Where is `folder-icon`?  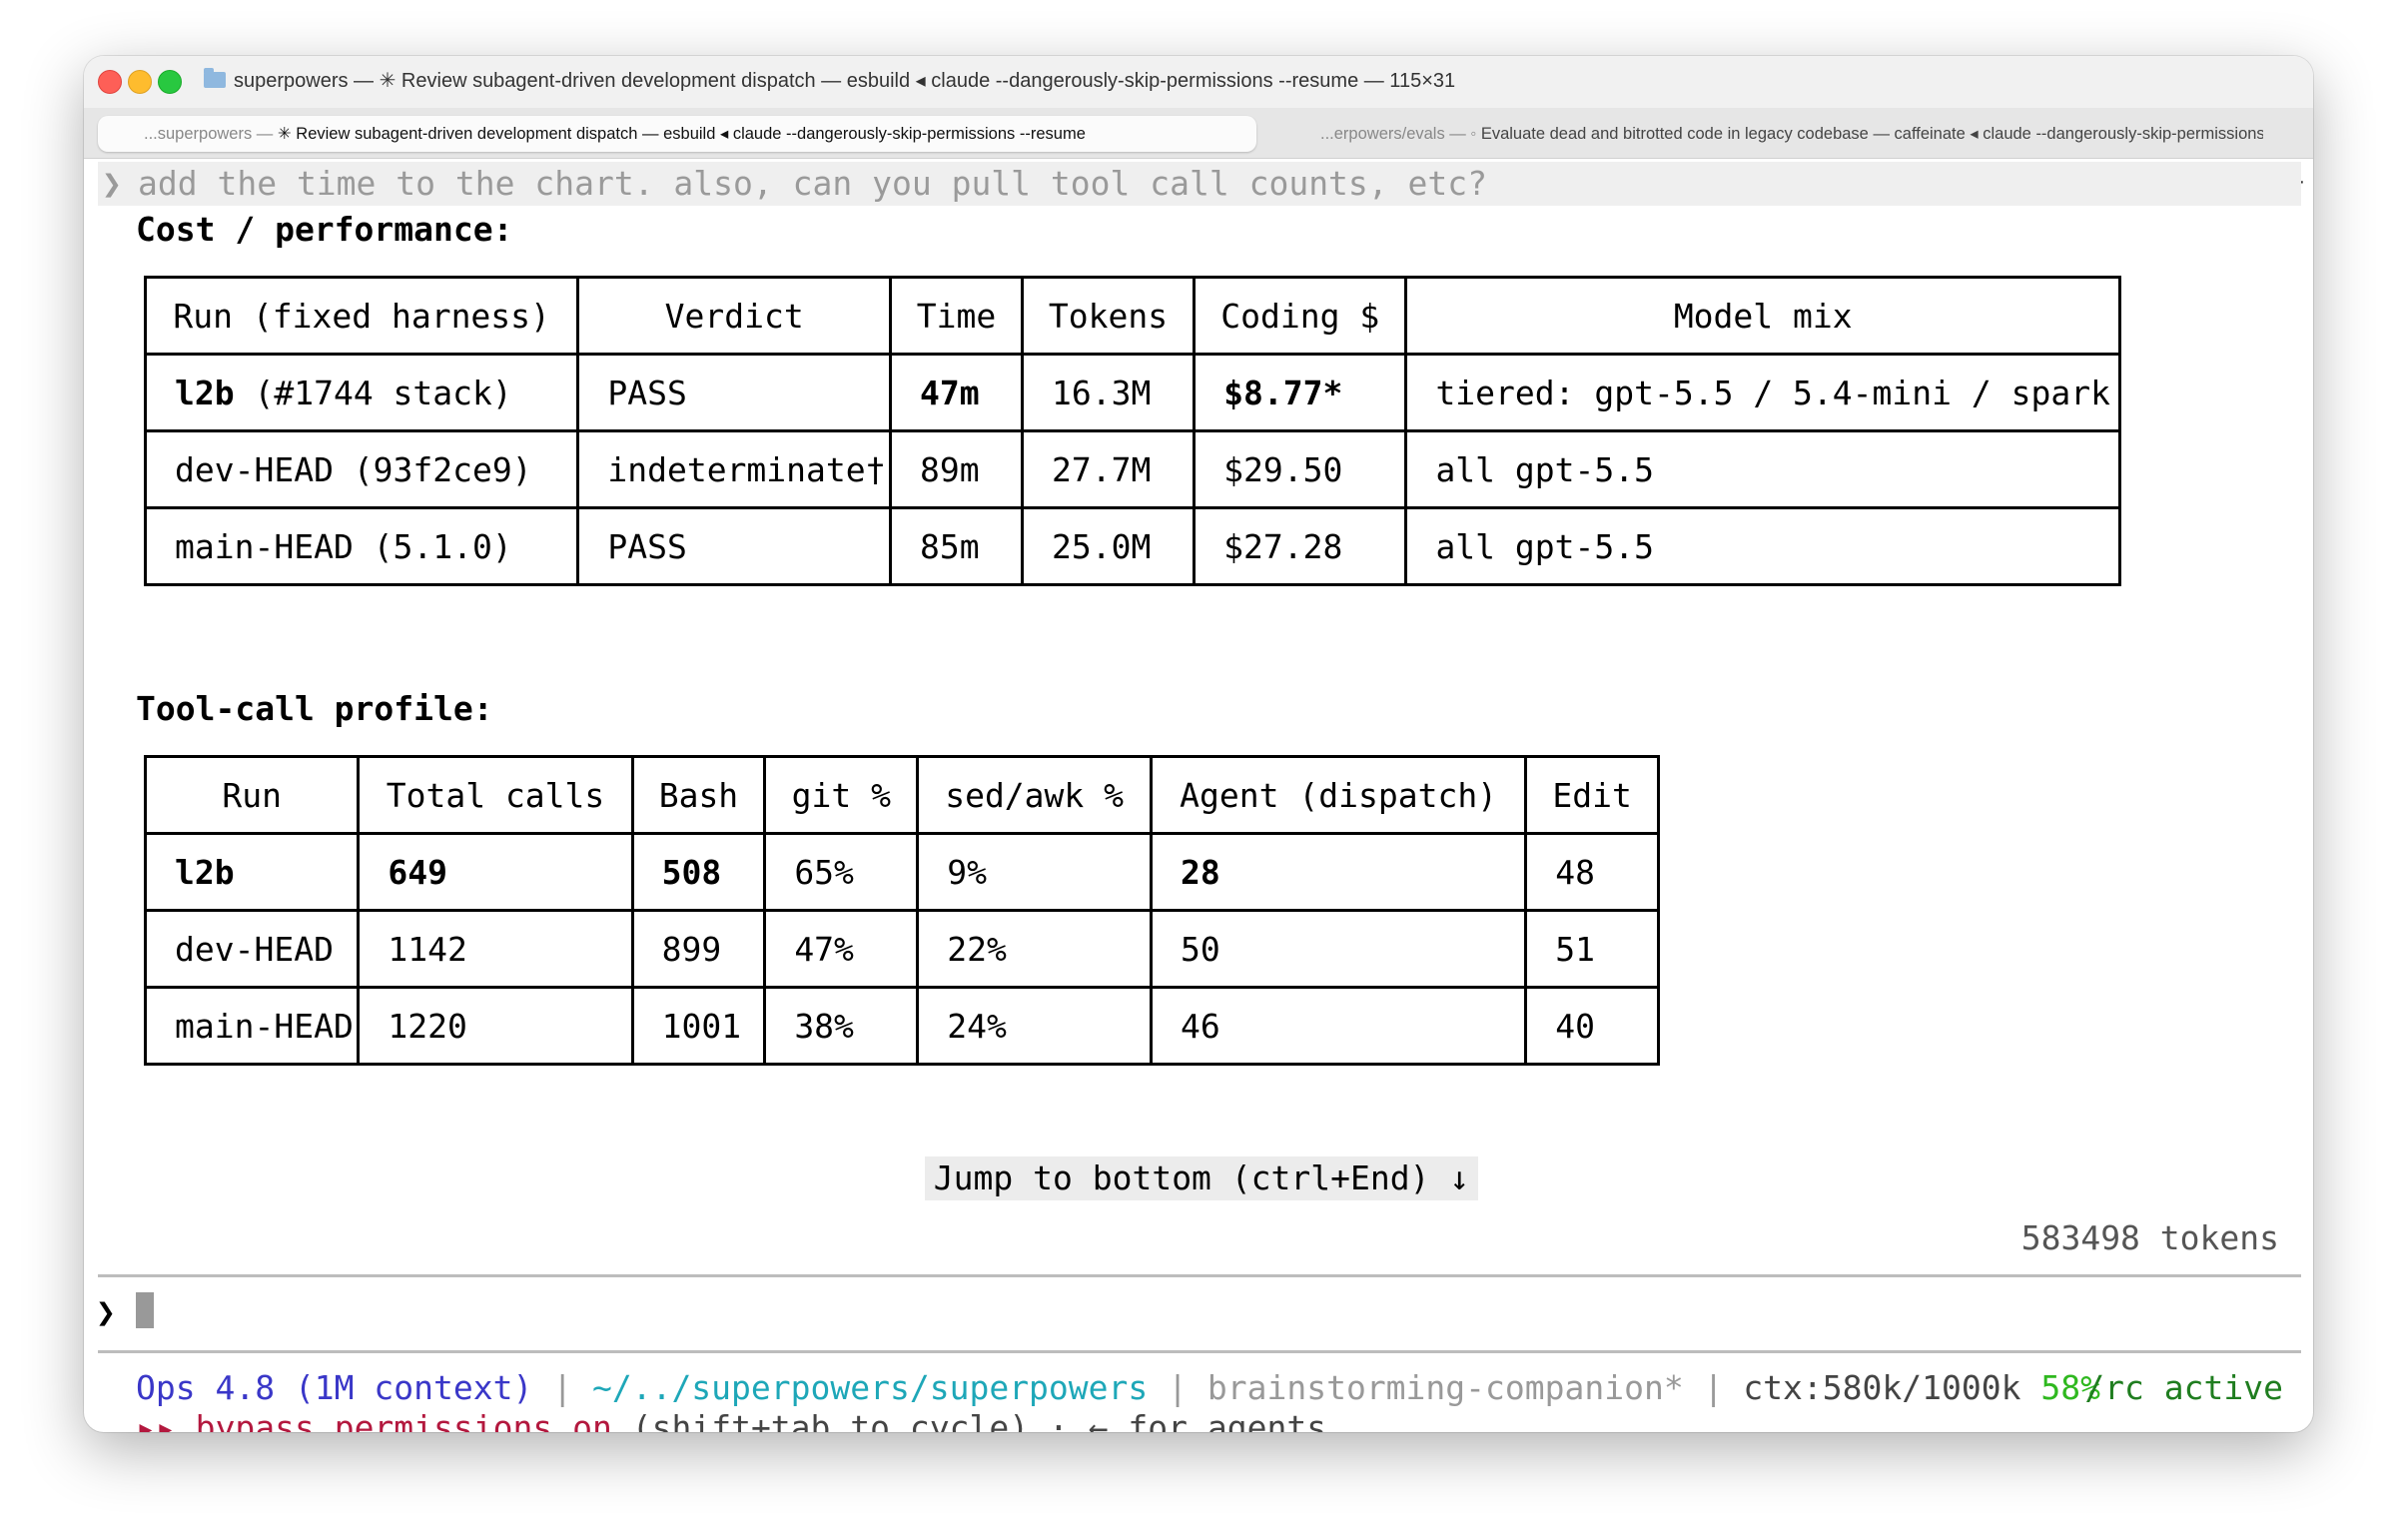 folder-icon is located at coordinates (215, 78).